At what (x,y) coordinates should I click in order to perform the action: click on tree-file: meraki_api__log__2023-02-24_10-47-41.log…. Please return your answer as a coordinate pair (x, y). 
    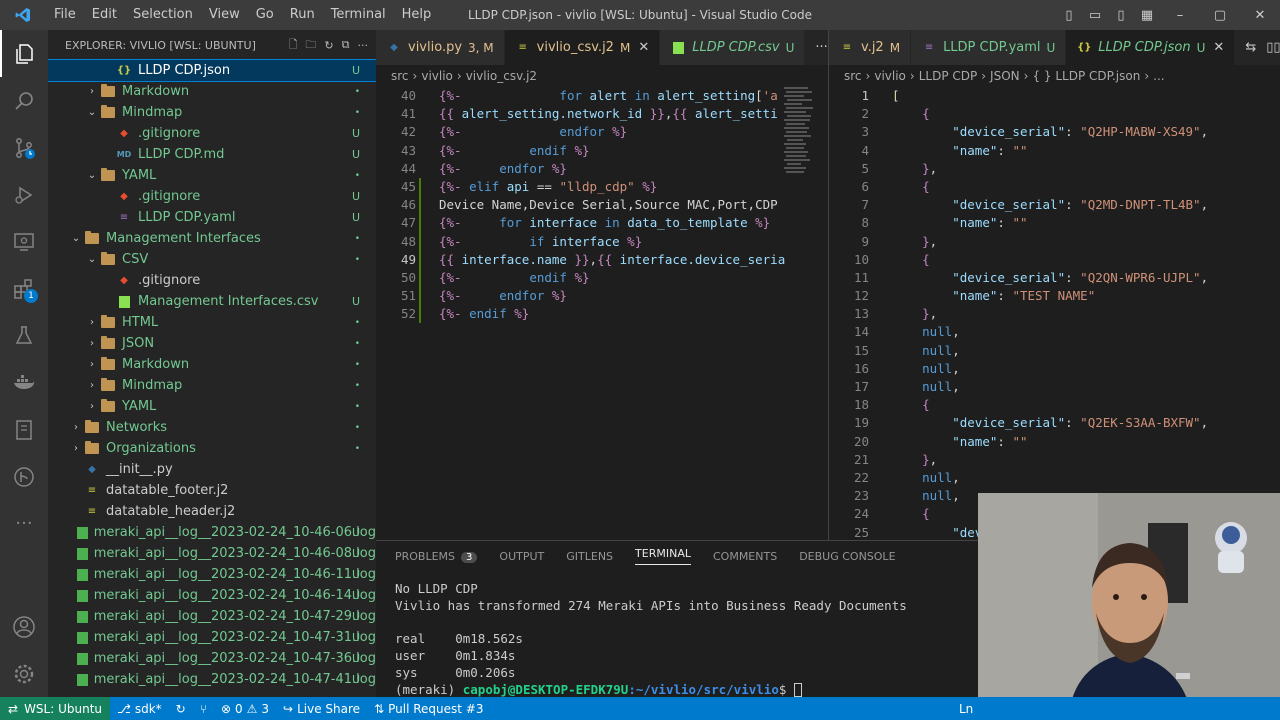
    Looking at the image, I should click on (212, 679).